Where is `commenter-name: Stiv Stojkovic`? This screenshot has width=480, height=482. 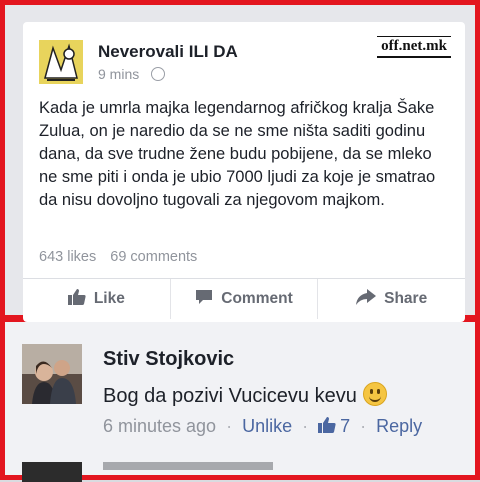
commenter-name: Stiv Stojkovic is located at coordinates (168, 359).